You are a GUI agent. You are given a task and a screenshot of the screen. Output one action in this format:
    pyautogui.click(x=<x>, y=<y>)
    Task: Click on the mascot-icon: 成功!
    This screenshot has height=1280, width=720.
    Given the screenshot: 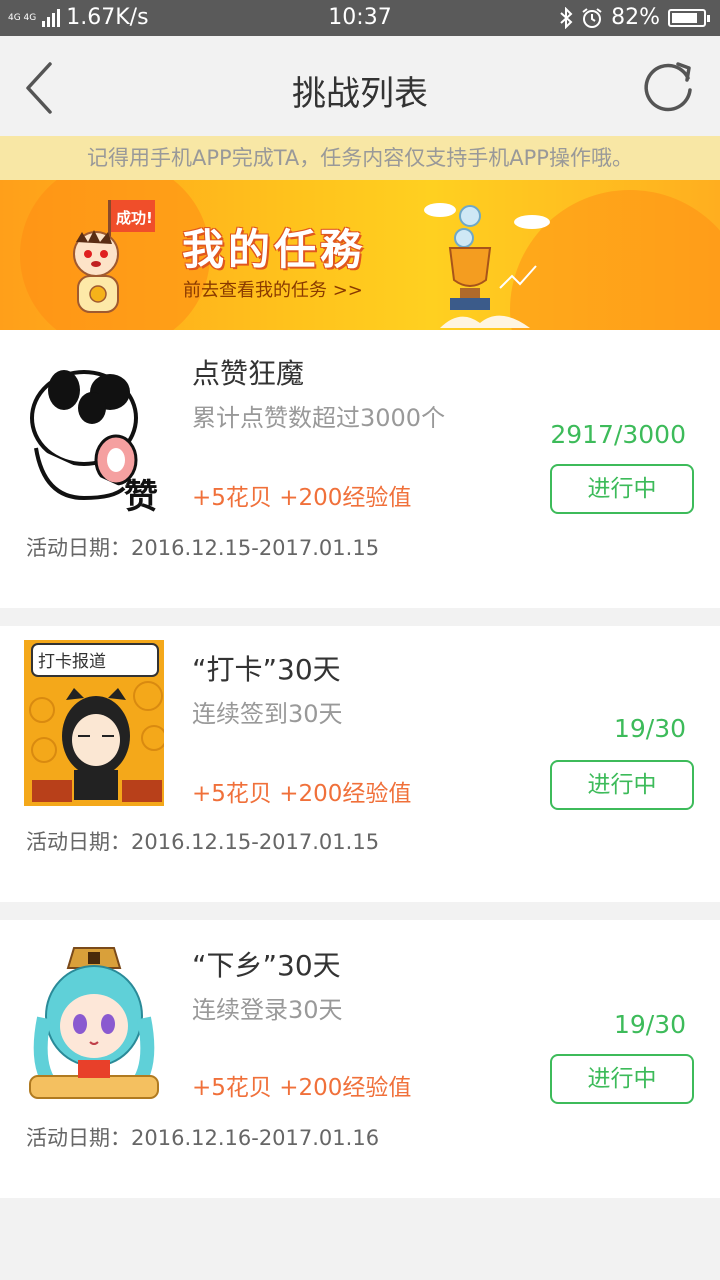 What is the action you would take?
    pyautogui.click(x=114, y=256)
    